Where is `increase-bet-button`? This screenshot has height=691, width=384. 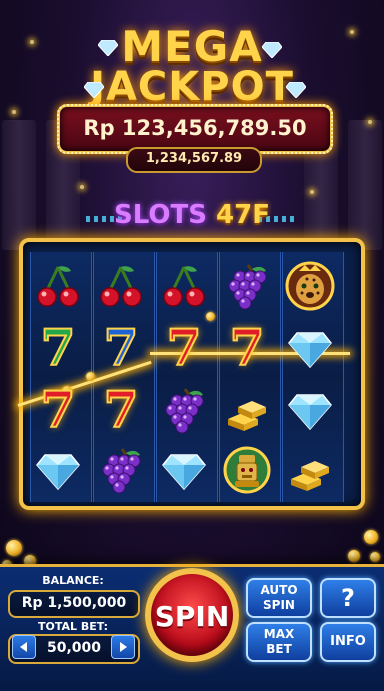
increase-bet-button is located at coordinates (123, 647).